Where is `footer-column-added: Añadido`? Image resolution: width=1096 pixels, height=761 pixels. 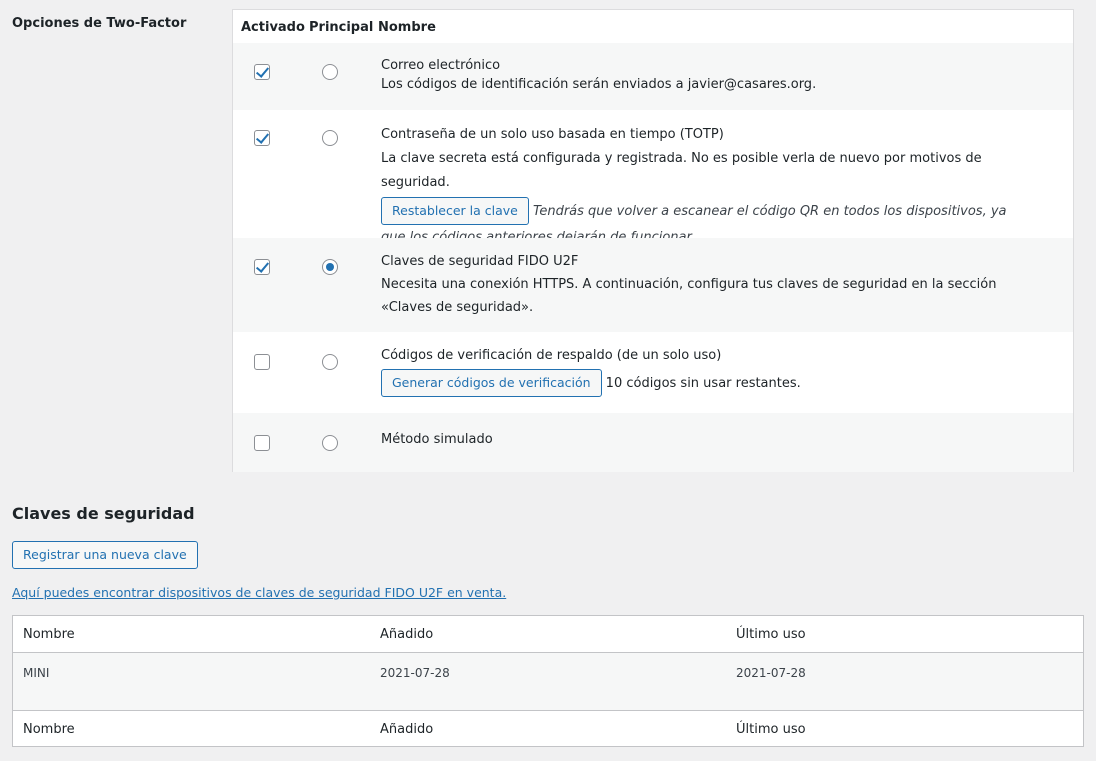
footer-column-added: Añadido is located at coordinates (407, 729).